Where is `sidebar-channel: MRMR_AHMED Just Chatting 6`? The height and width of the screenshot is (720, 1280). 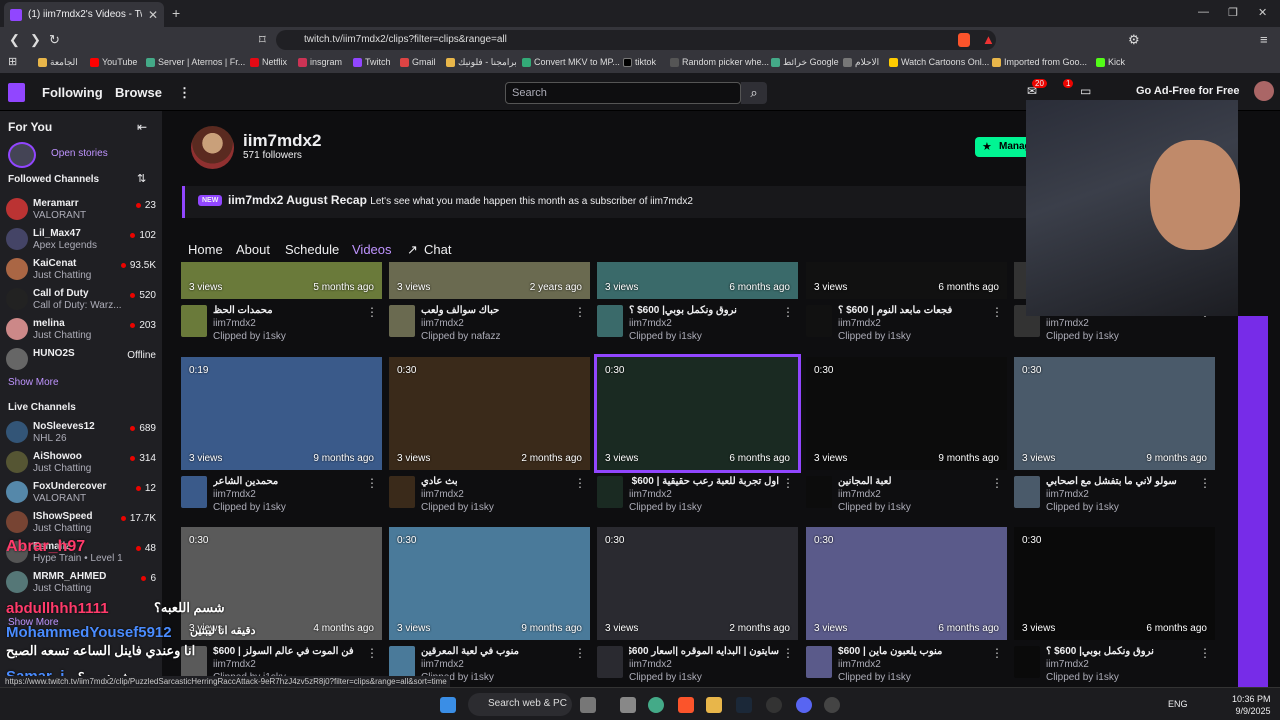 sidebar-channel: MRMR_AHMED Just Chatting 6 is located at coordinates (81, 584).